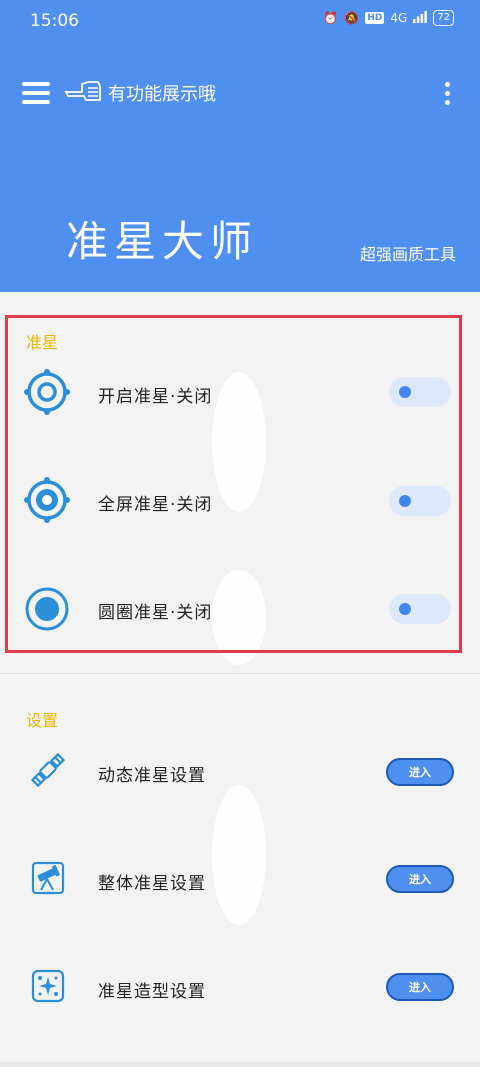  What do you see at coordinates (48, 770) in the screenshot?
I see `satellite-icon` at bounding box center [48, 770].